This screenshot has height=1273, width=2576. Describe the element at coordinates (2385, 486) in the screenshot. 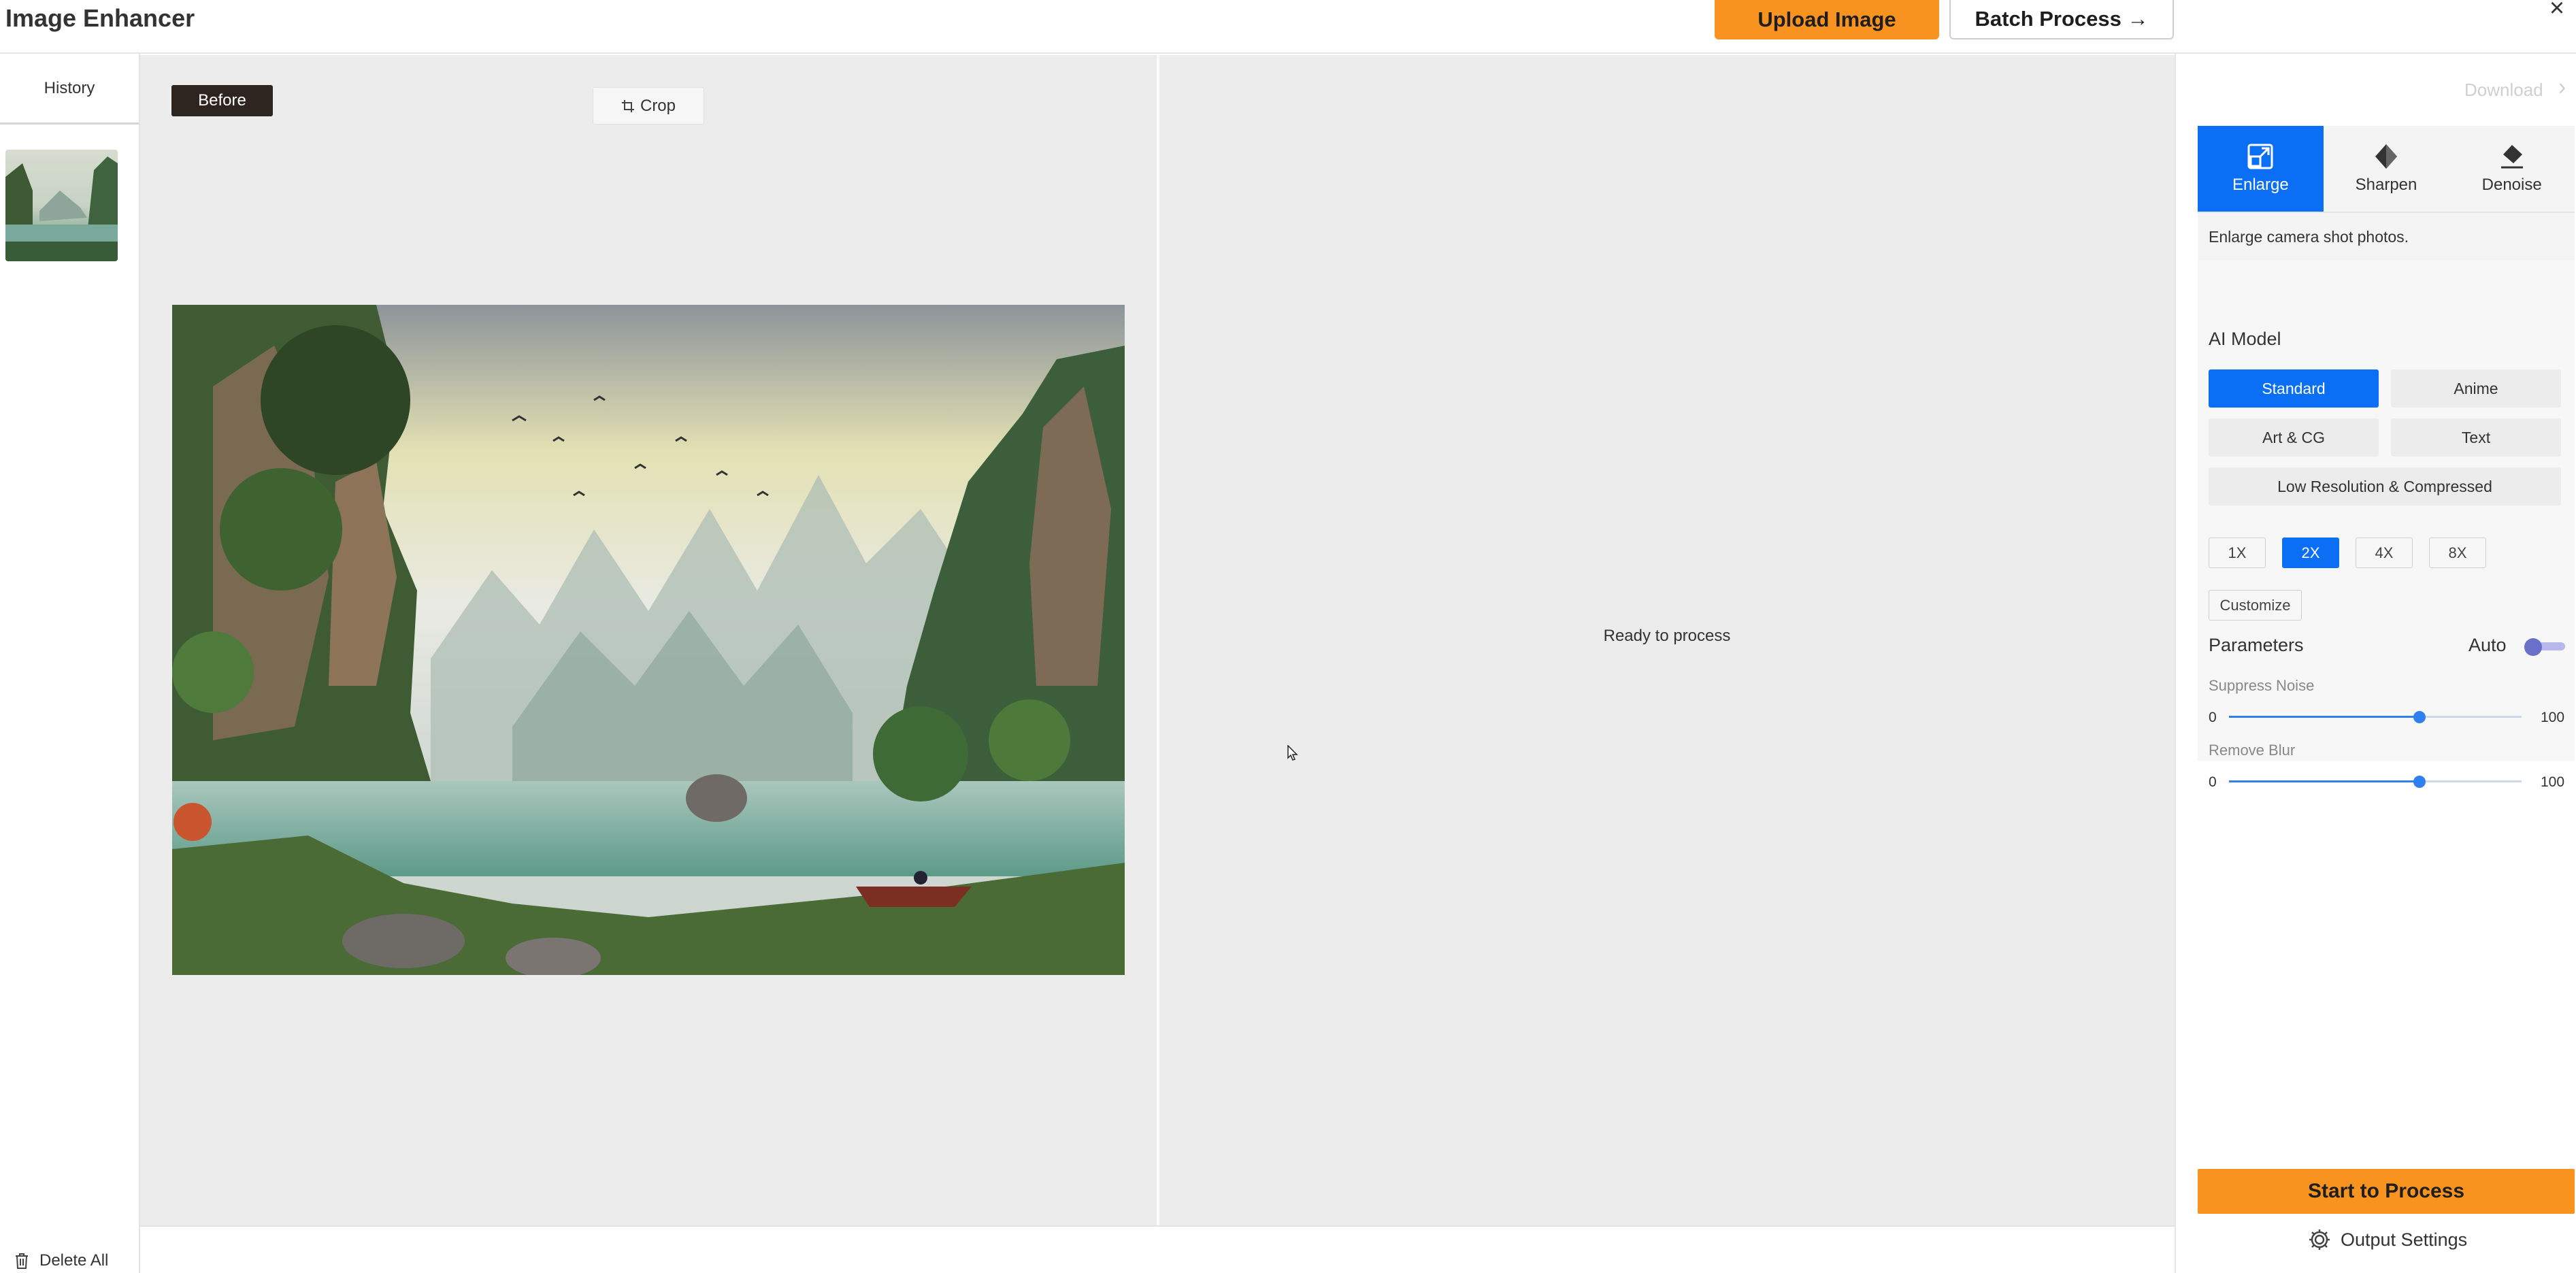

I see `model-low-res-button: Low Resolution & Compressed` at that location.